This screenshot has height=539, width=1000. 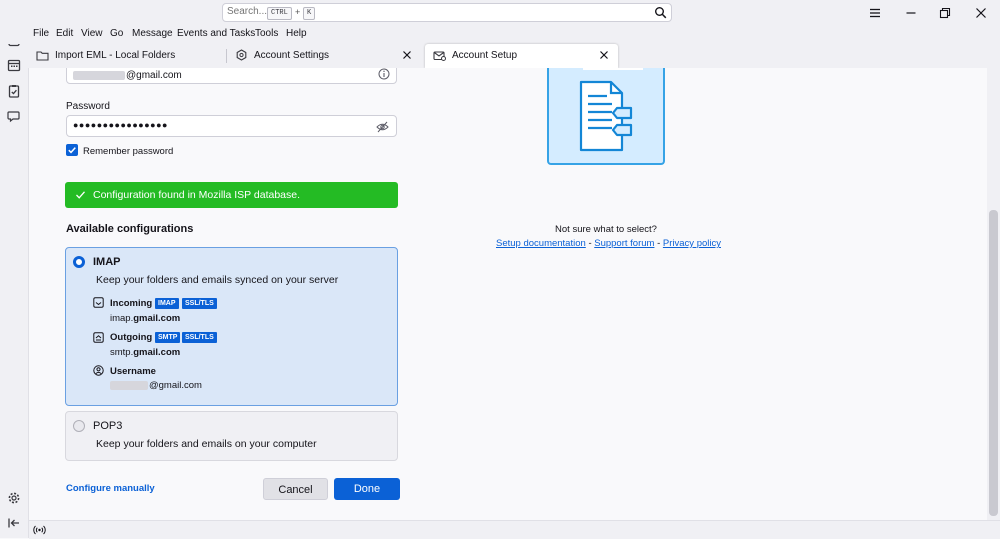 I want to click on check-icon, so click(x=80, y=195).